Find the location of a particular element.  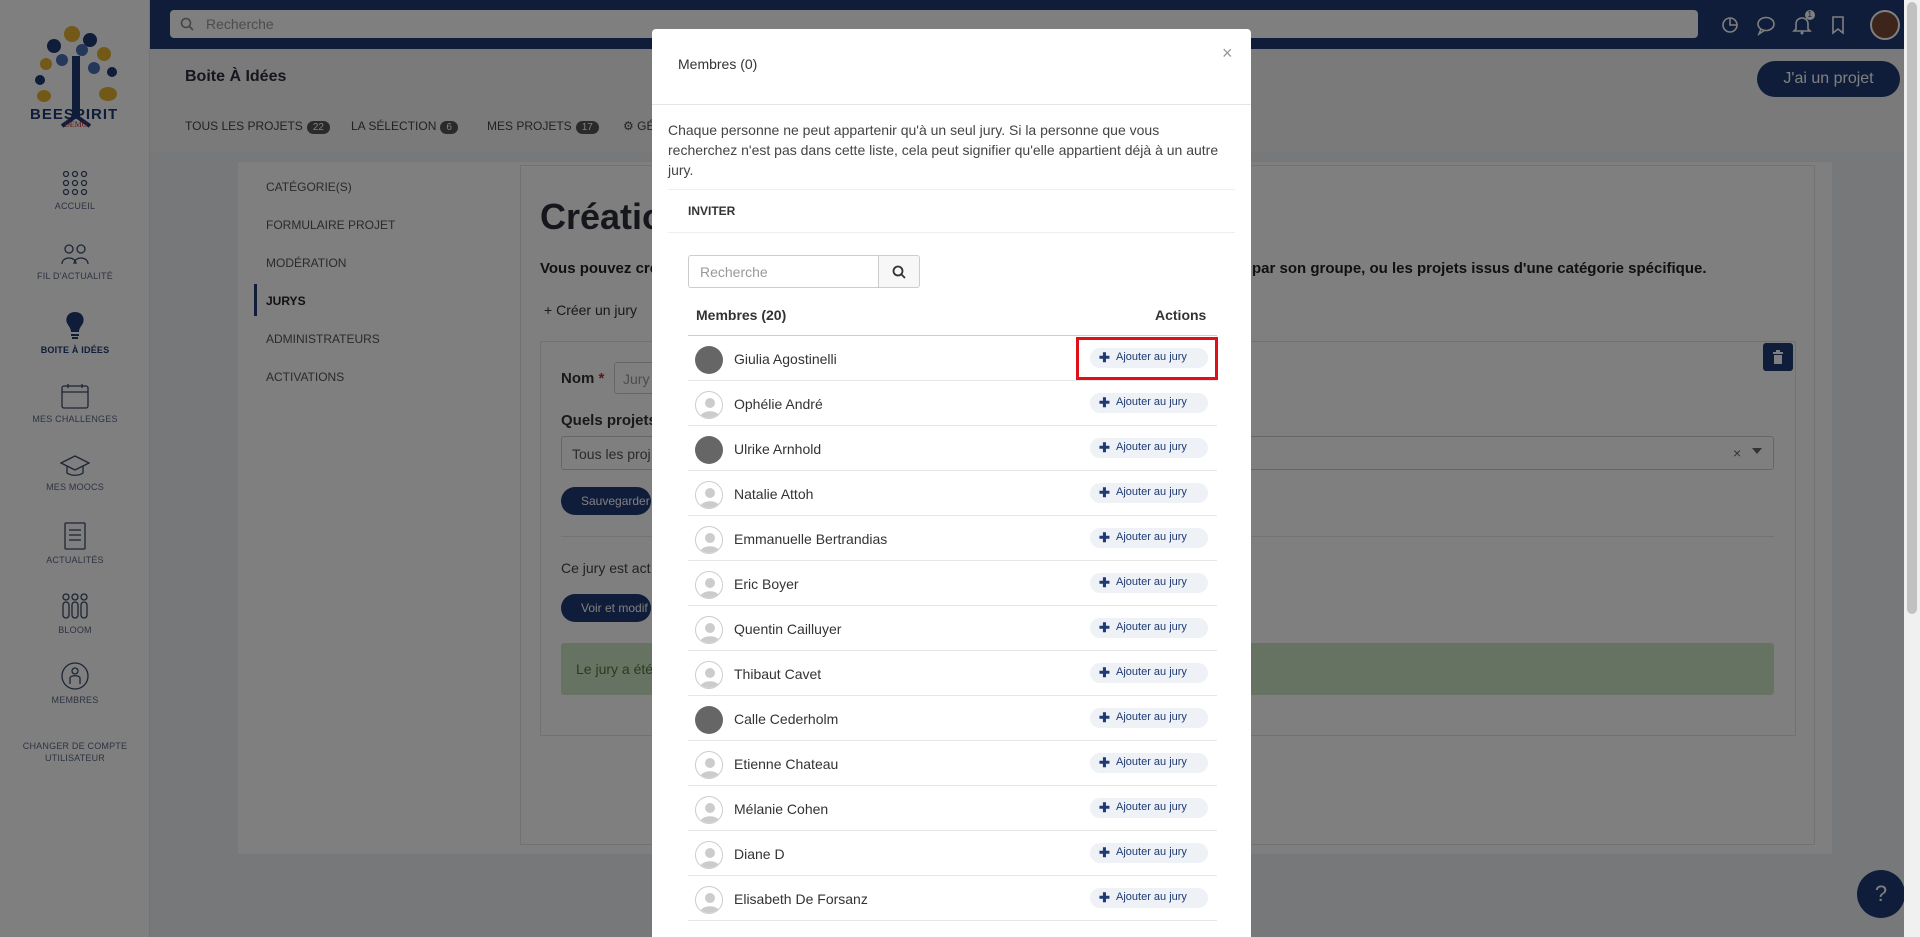

table-row: Calle Cederholm ✚ Ajouter au jury is located at coordinates (952, 718).